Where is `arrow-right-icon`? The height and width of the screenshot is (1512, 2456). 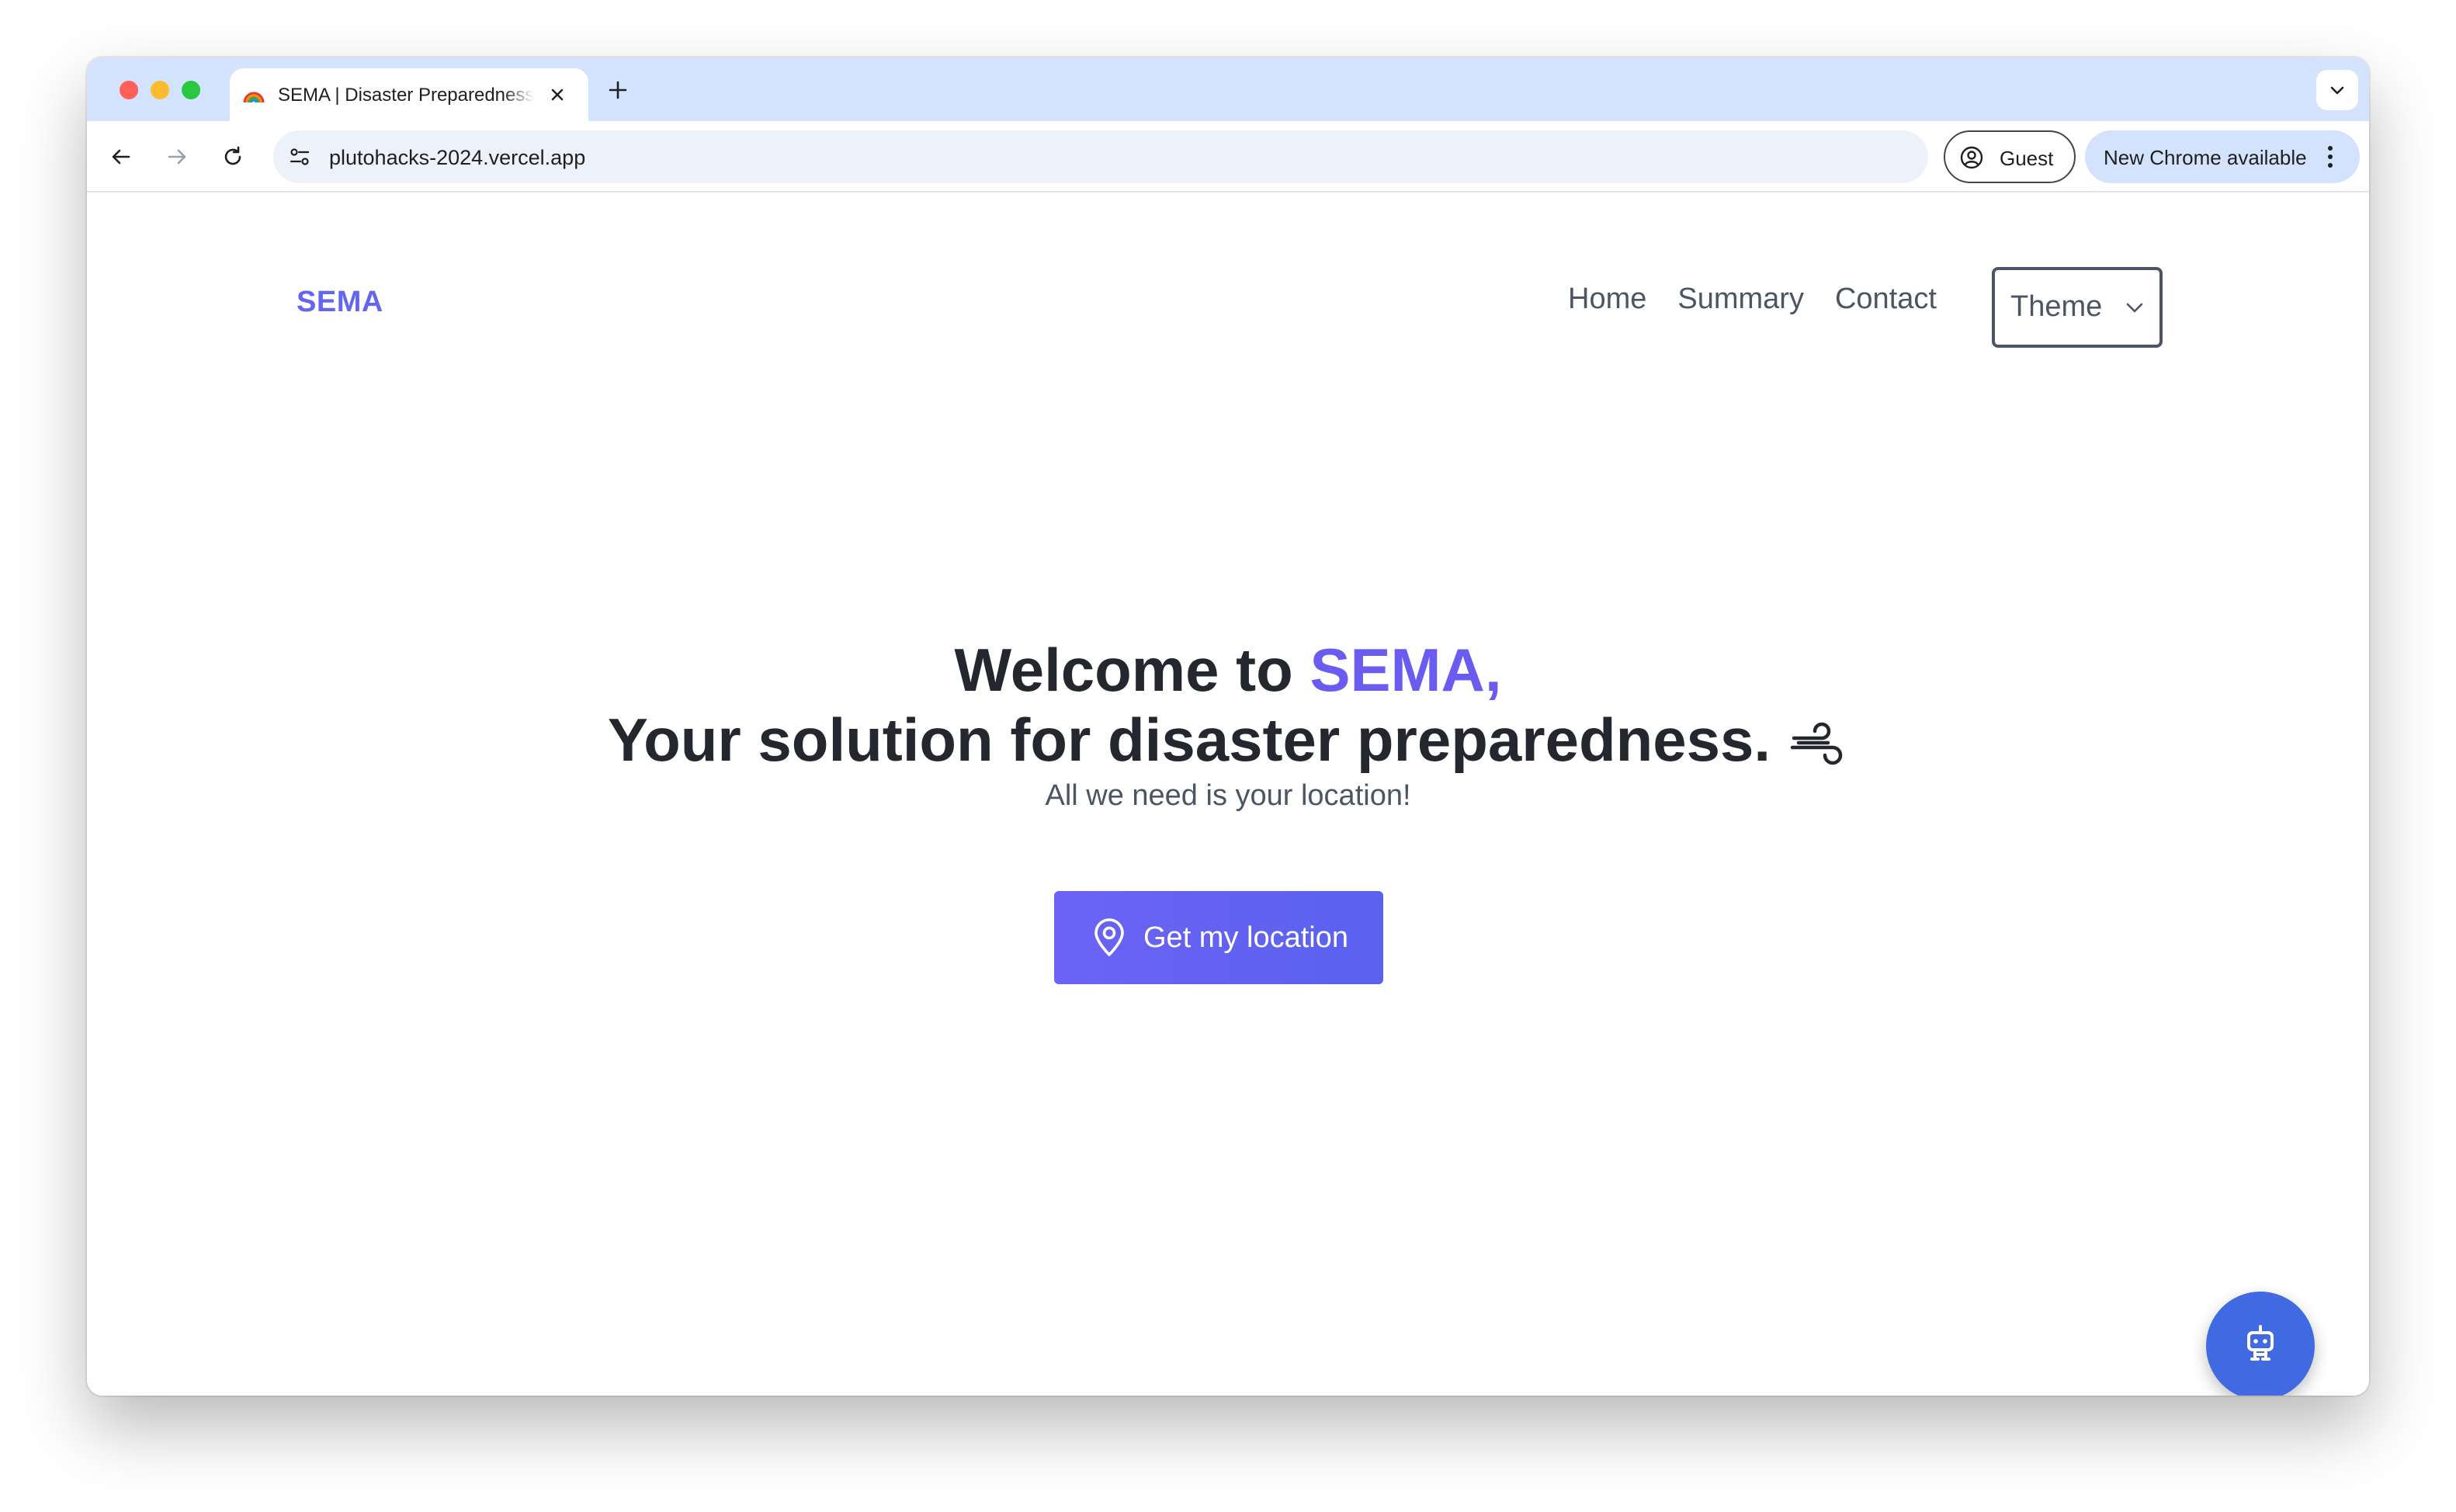
arrow-right-icon is located at coordinates (177, 157).